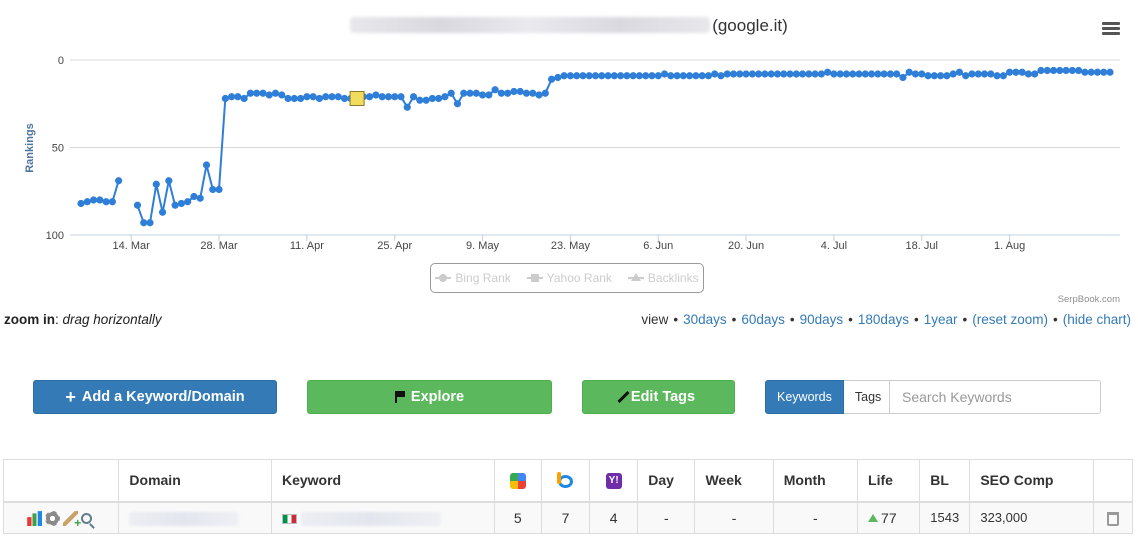 The width and height of the screenshot is (1138, 547). What do you see at coordinates (195, 481) in the screenshot?
I see `domain-header: Domain` at bounding box center [195, 481].